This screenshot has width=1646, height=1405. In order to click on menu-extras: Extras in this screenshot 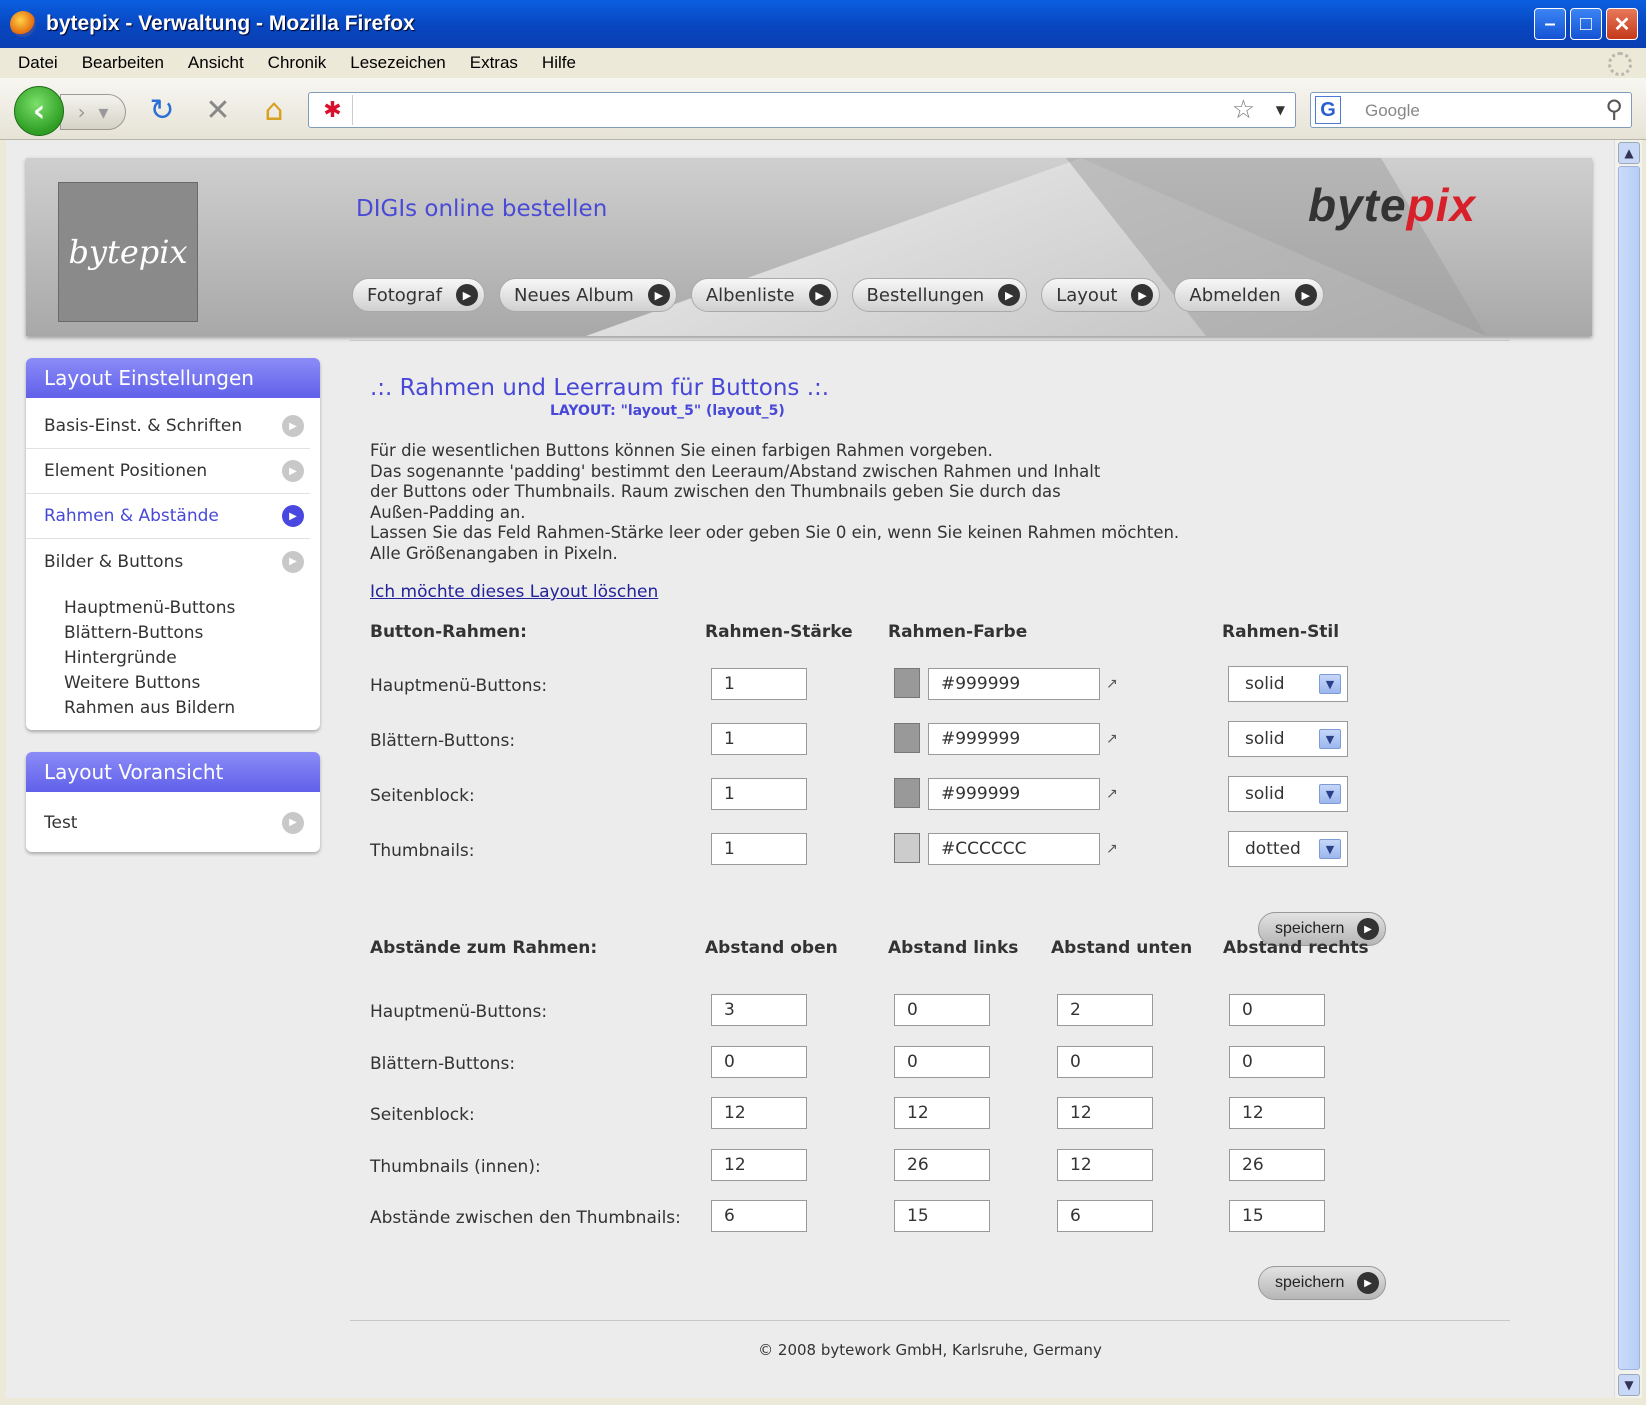, I will do `click(494, 63)`.